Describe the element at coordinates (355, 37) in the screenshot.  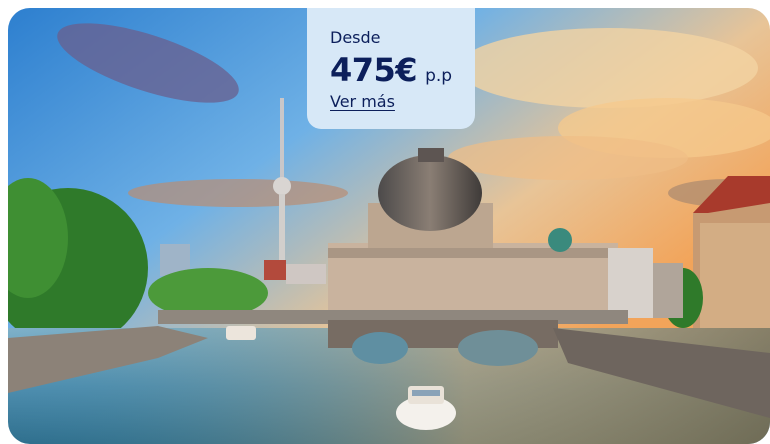
I see `from-label: Desde` at that location.